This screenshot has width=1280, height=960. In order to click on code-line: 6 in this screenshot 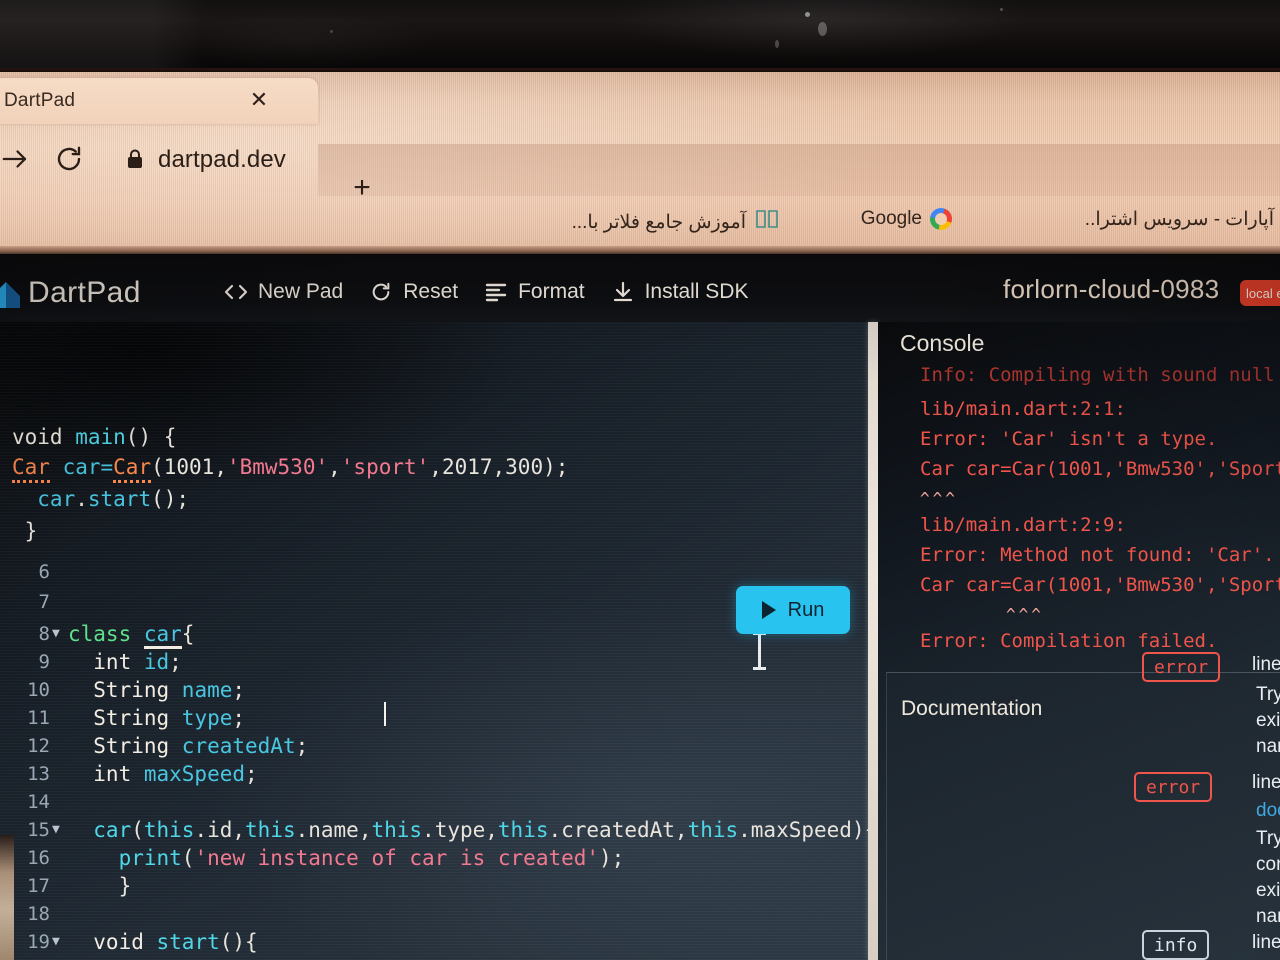, I will do `click(434, 572)`.